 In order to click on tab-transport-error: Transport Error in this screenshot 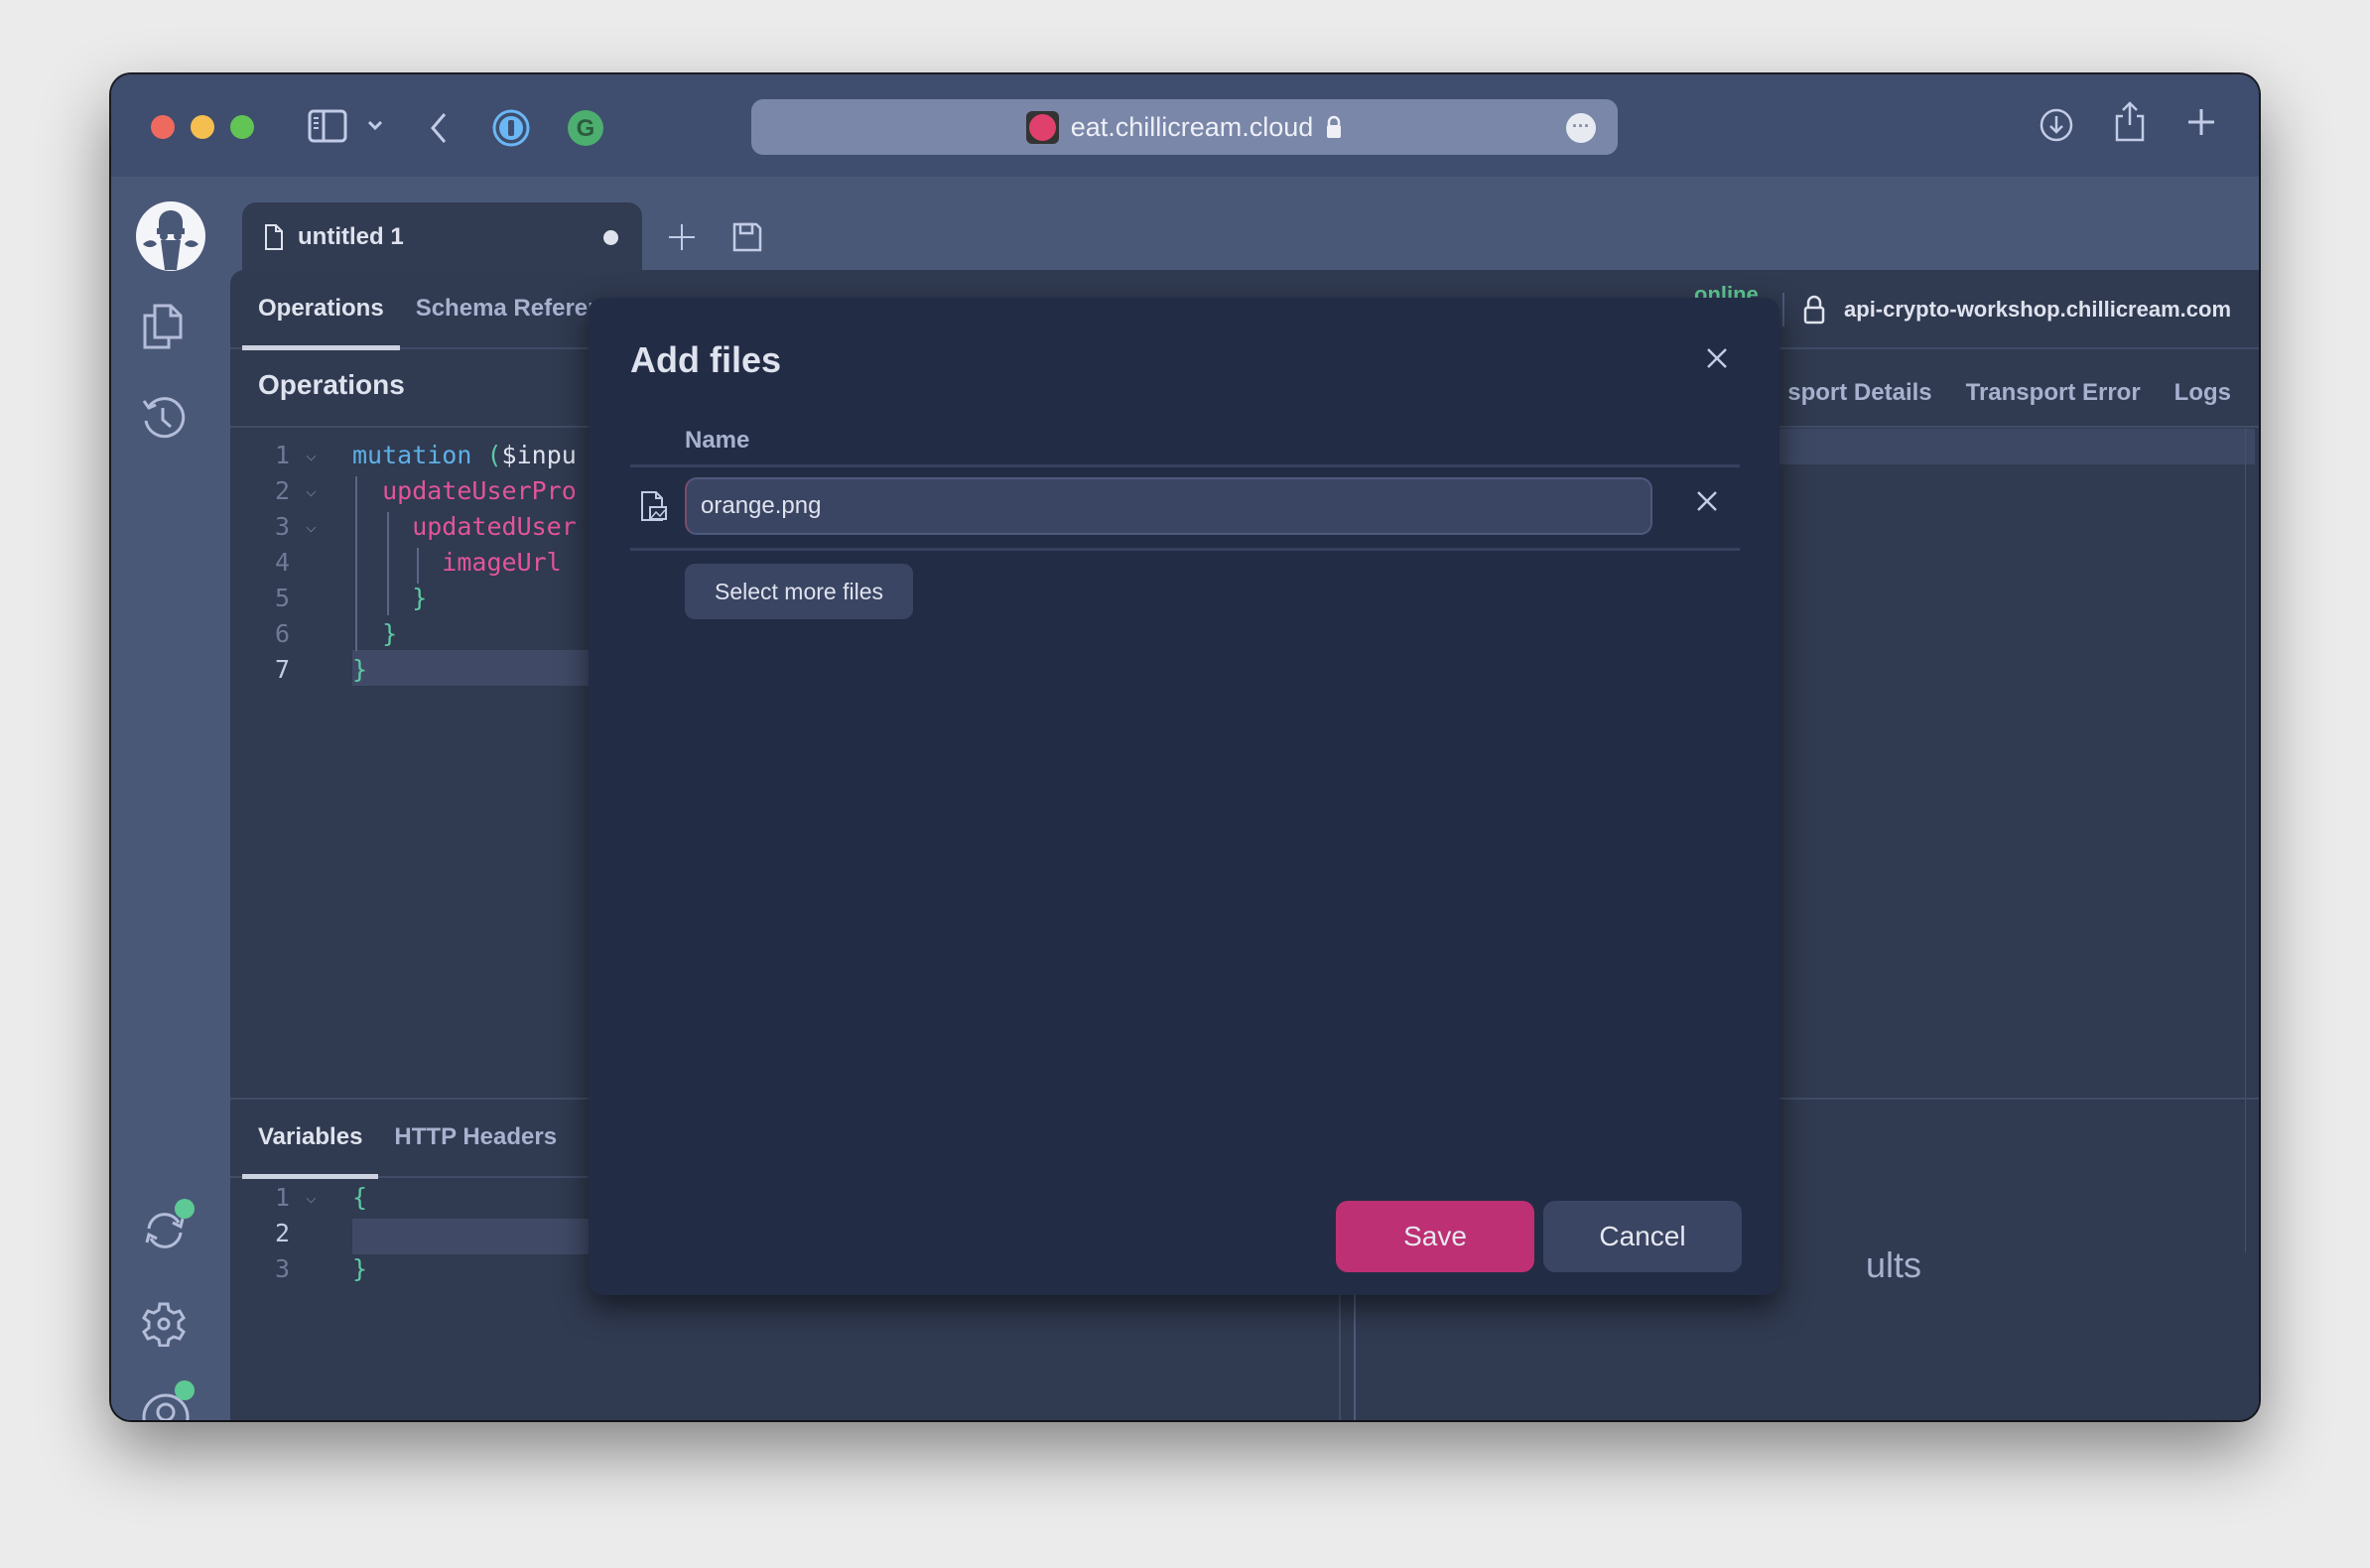, I will do `click(2054, 393)`.